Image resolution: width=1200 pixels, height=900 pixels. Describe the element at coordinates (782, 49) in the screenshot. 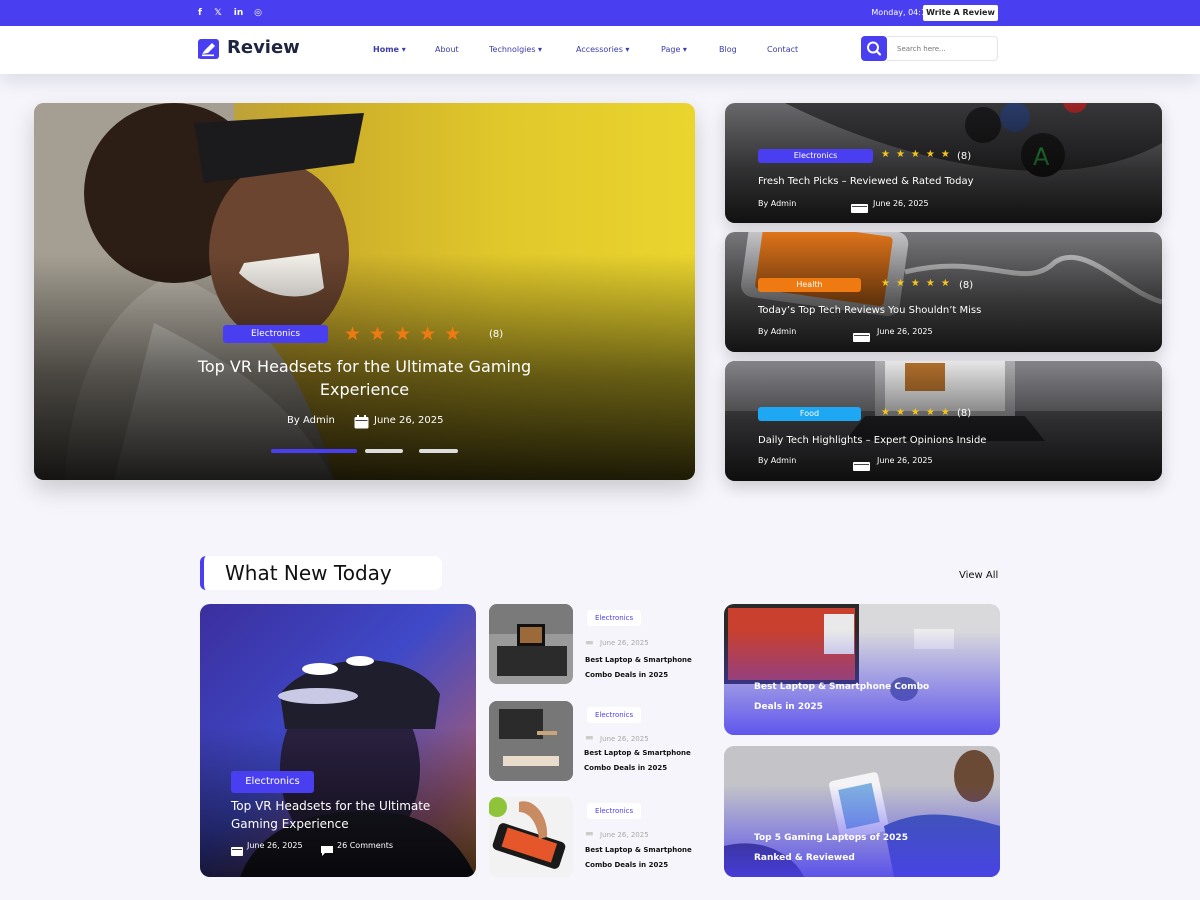

I see `nav-contact: Contact` at that location.